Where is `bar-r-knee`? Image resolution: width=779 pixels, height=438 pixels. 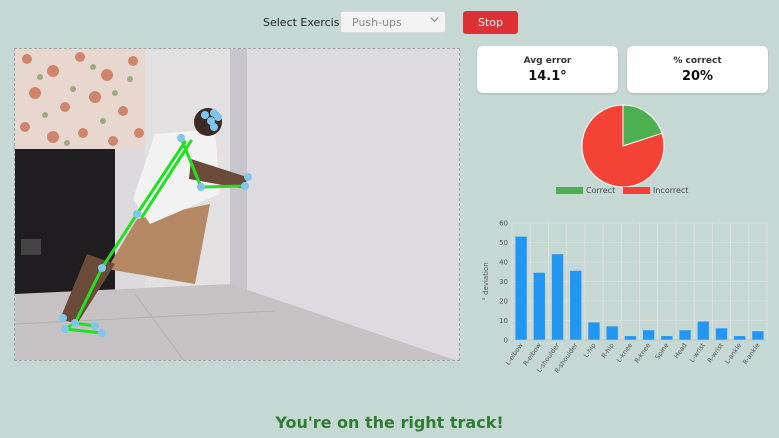 bar-r-knee is located at coordinates (648, 335).